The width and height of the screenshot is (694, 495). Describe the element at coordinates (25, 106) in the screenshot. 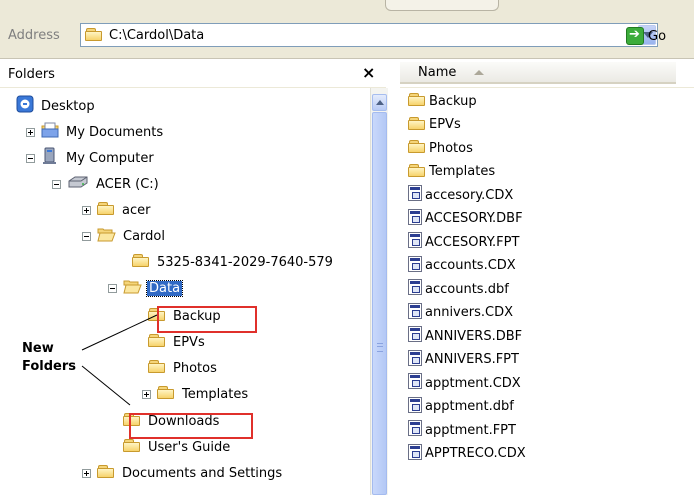

I see `desktop-icon` at that location.